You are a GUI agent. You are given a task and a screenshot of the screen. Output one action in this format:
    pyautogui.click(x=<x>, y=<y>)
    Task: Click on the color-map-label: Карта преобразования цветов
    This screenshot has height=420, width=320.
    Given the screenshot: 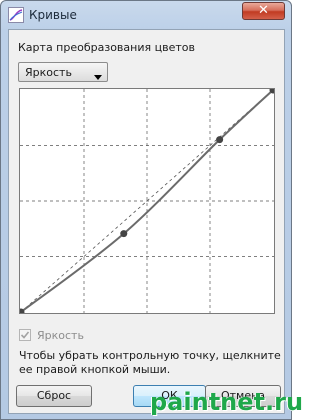 What is the action you would take?
    pyautogui.click(x=106, y=47)
    